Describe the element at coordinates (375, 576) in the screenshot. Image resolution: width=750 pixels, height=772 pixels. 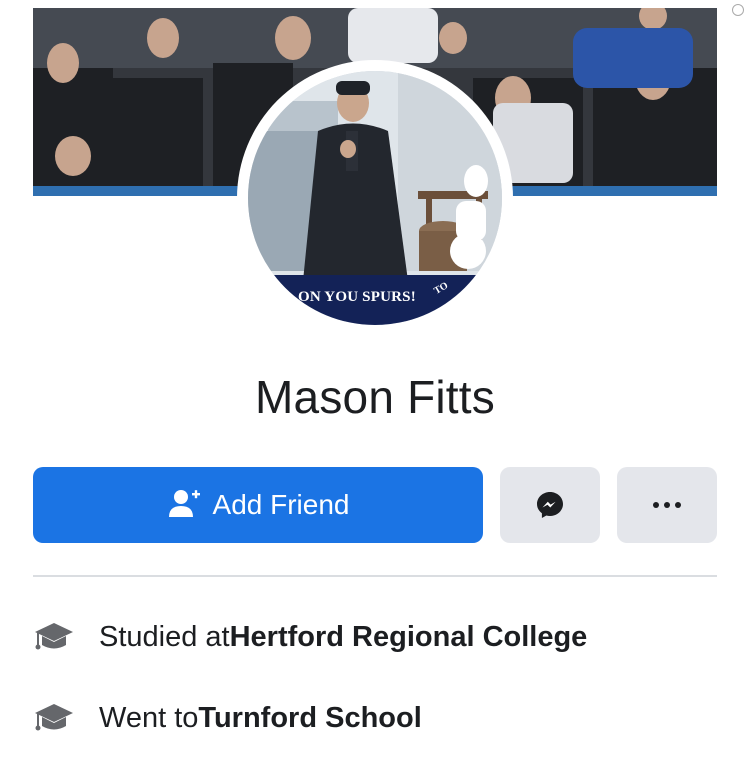
I see `divider` at that location.